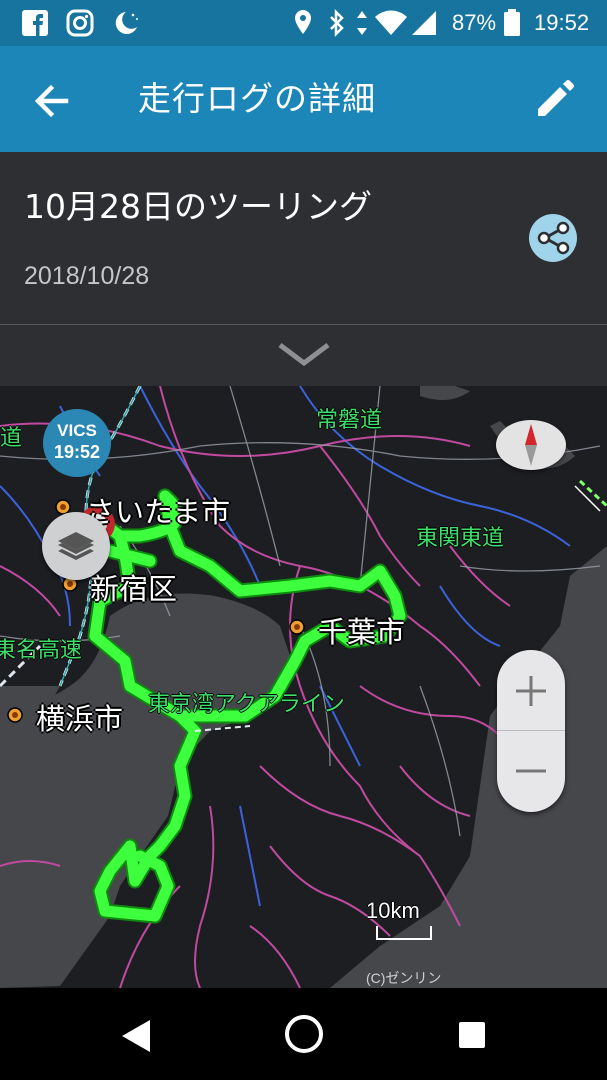 The width and height of the screenshot is (607, 1080). What do you see at coordinates (404, 933) in the screenshot?
I see `scale-bar` at bounding box center [404, 933].